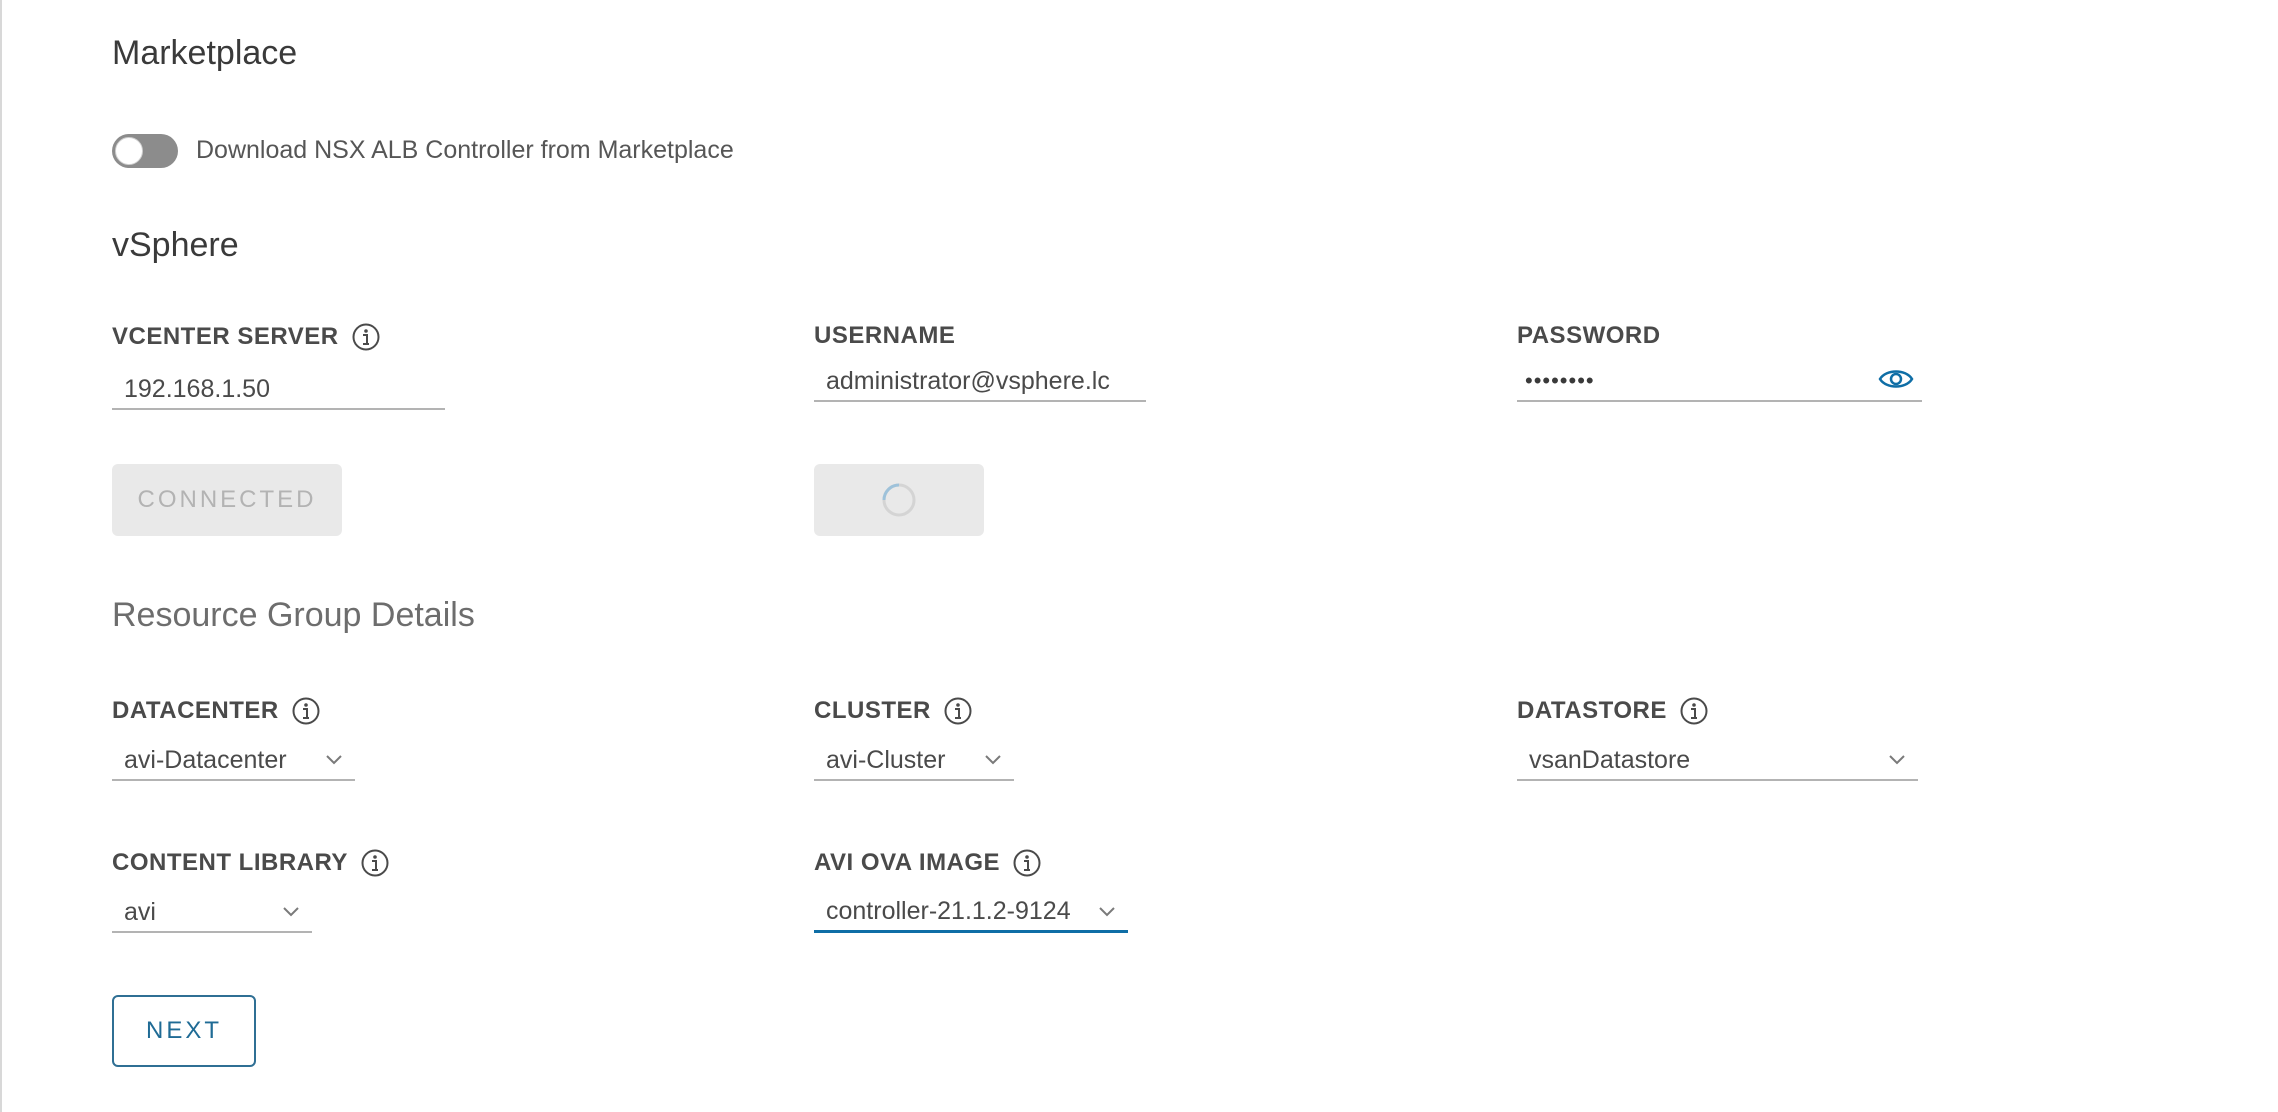 Image resolution: width=2278 pixels, height=1112 pixels. I want to click on datacenter-label: DATACENTER, so click(216, 711).